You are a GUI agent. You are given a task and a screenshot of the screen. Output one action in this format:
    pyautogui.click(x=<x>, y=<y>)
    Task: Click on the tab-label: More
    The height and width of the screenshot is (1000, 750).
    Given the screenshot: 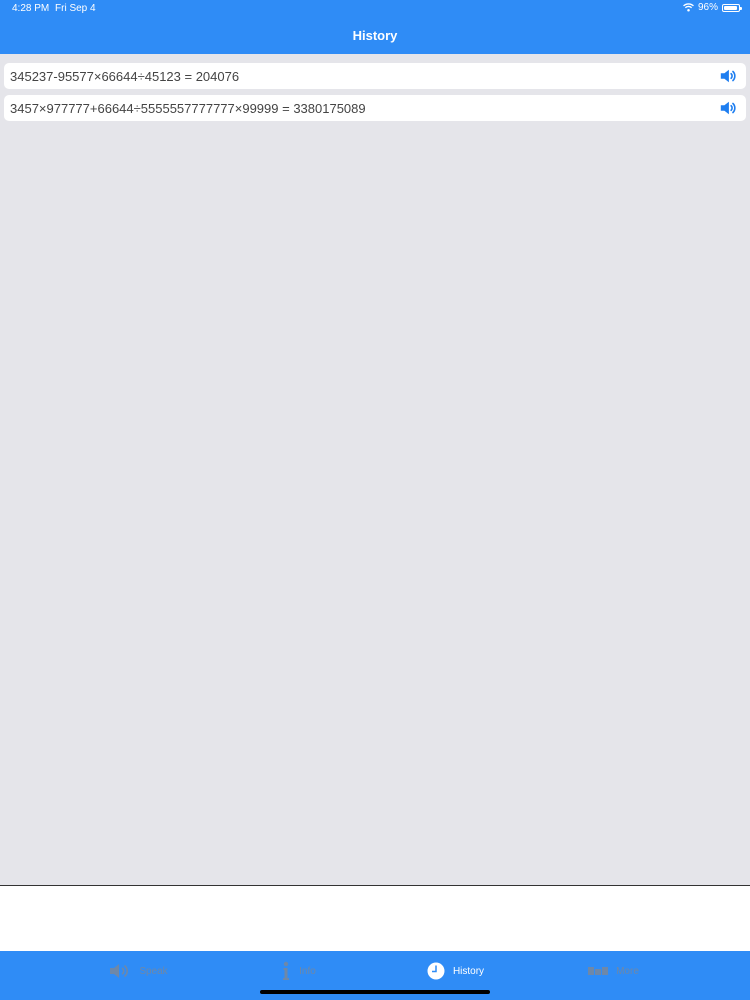 What is the action you would take?
    pyautogui.click(x=627, y=971)
    